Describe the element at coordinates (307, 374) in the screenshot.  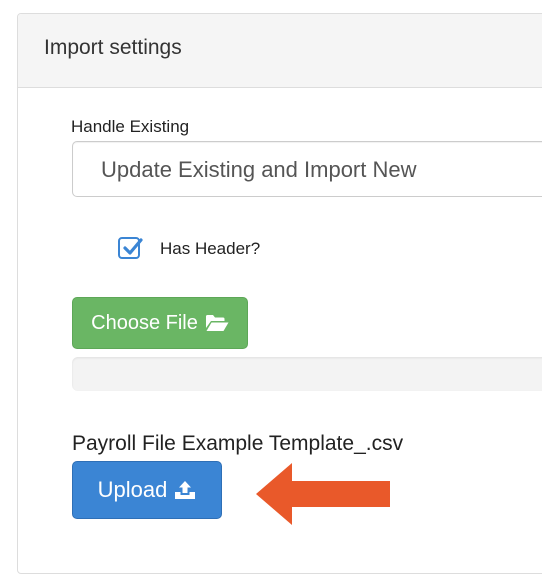
I see `upload-progress-bar` at that location.